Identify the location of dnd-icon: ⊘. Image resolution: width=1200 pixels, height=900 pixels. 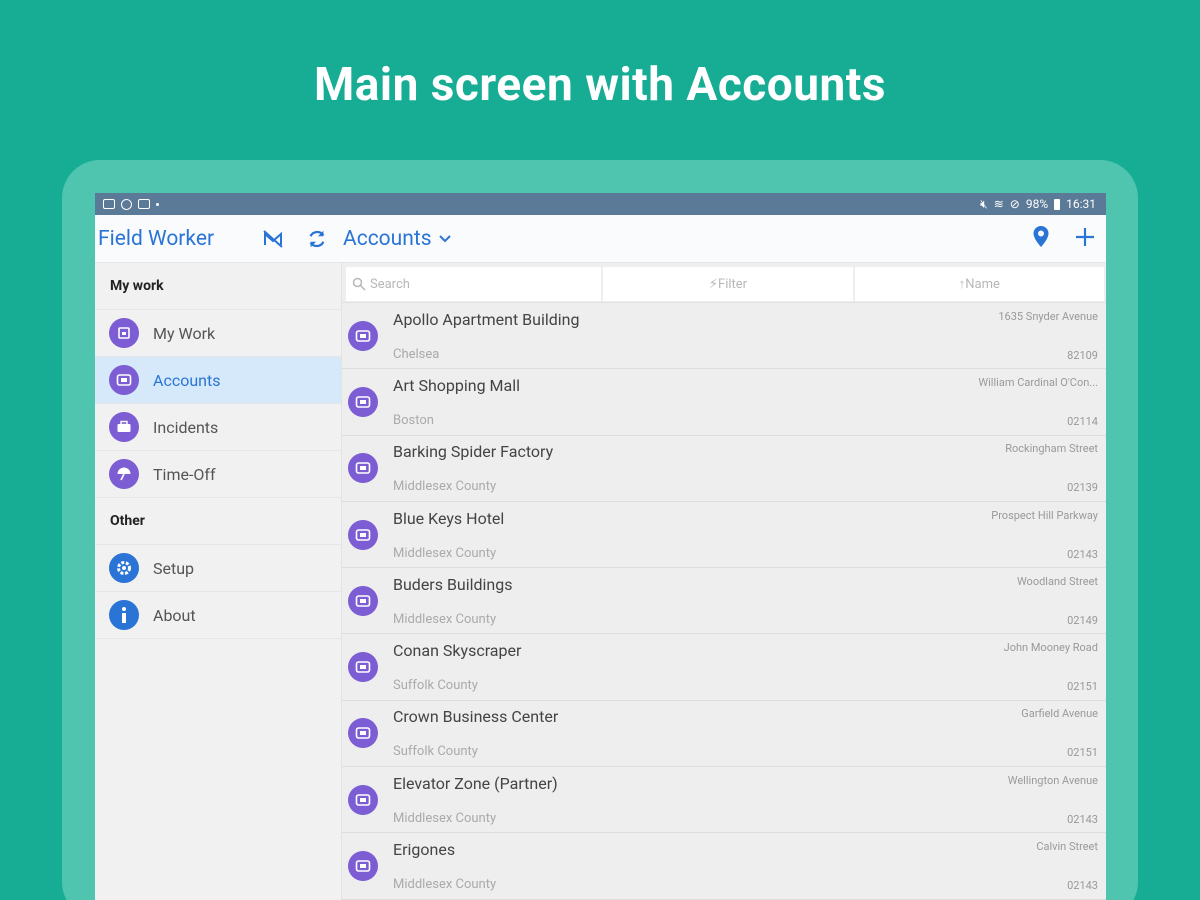
(1014, 204).